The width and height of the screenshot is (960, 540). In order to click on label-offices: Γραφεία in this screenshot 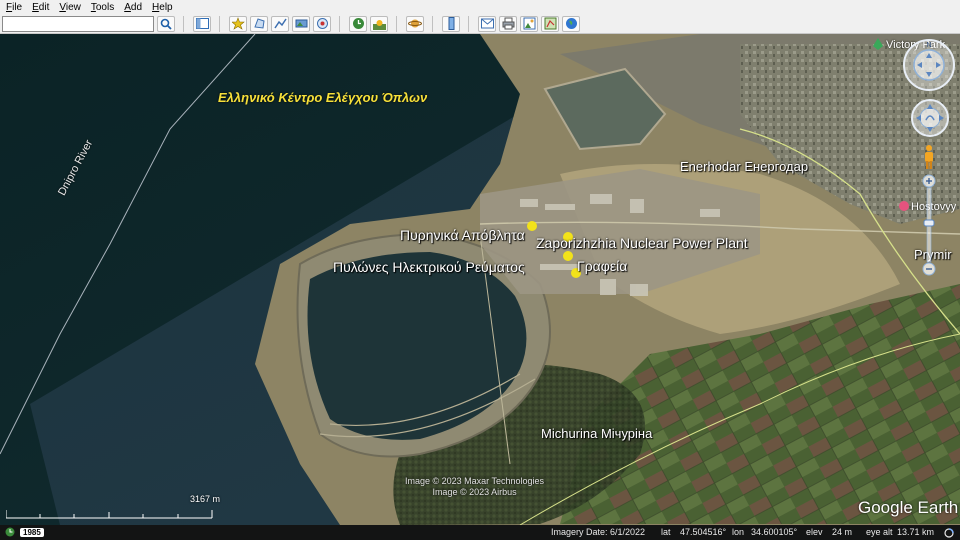, I will do `click(602, 266)`.